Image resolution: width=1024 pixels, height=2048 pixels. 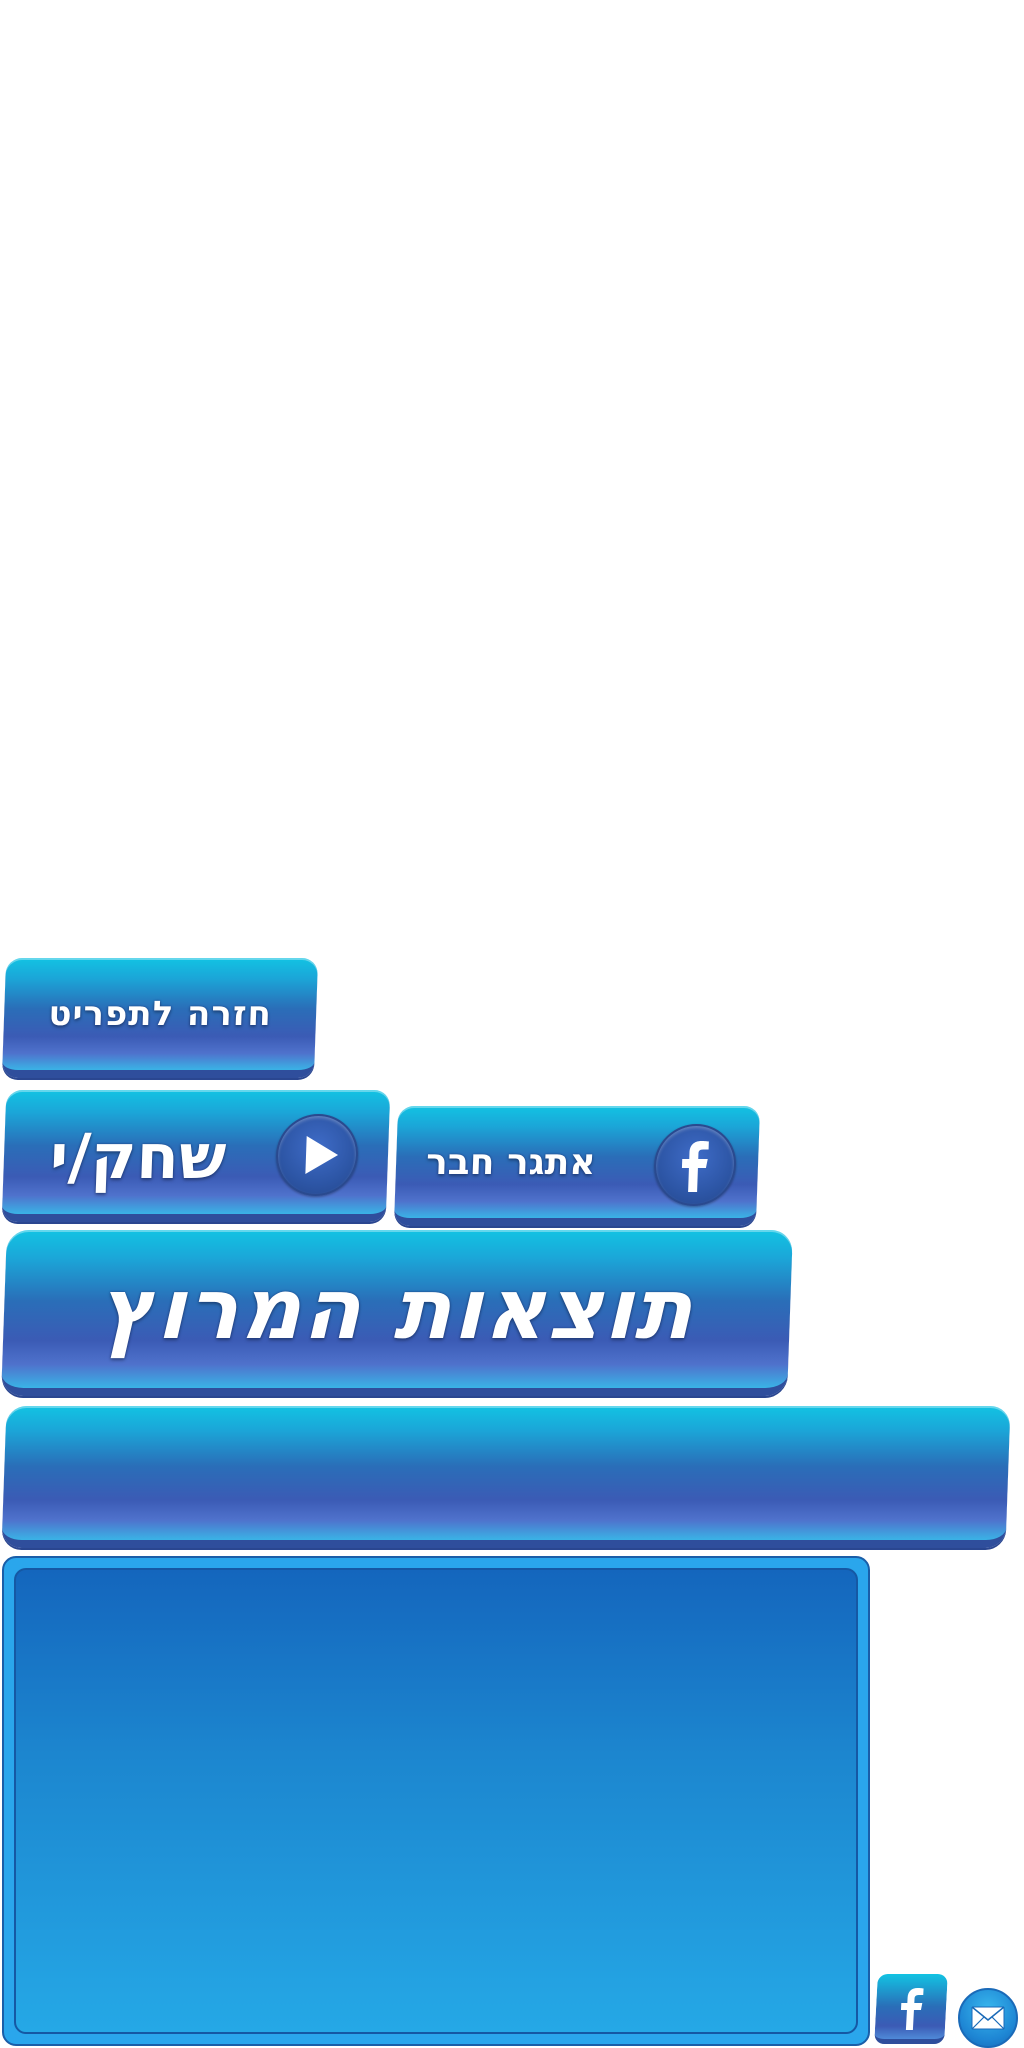 I want to click on race-results-title: תוצאות המרוץ, so click(x=397, y=1313).